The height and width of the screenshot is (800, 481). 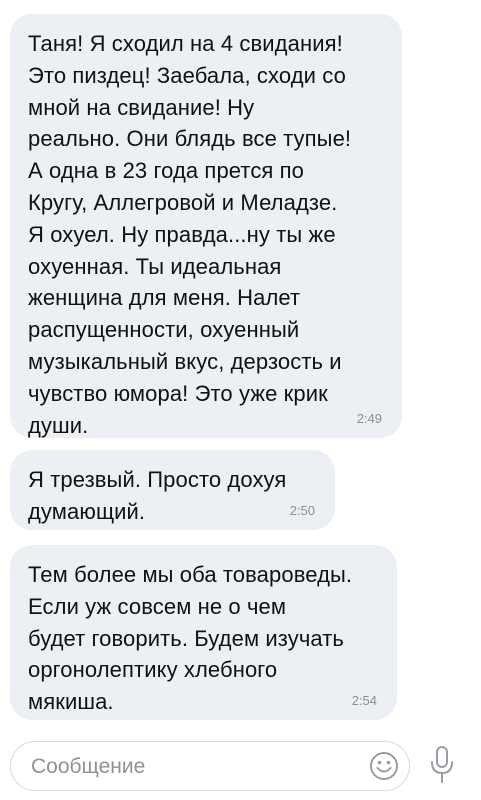 I want to click on message-time: 2:49, so click(x=369, y=418).